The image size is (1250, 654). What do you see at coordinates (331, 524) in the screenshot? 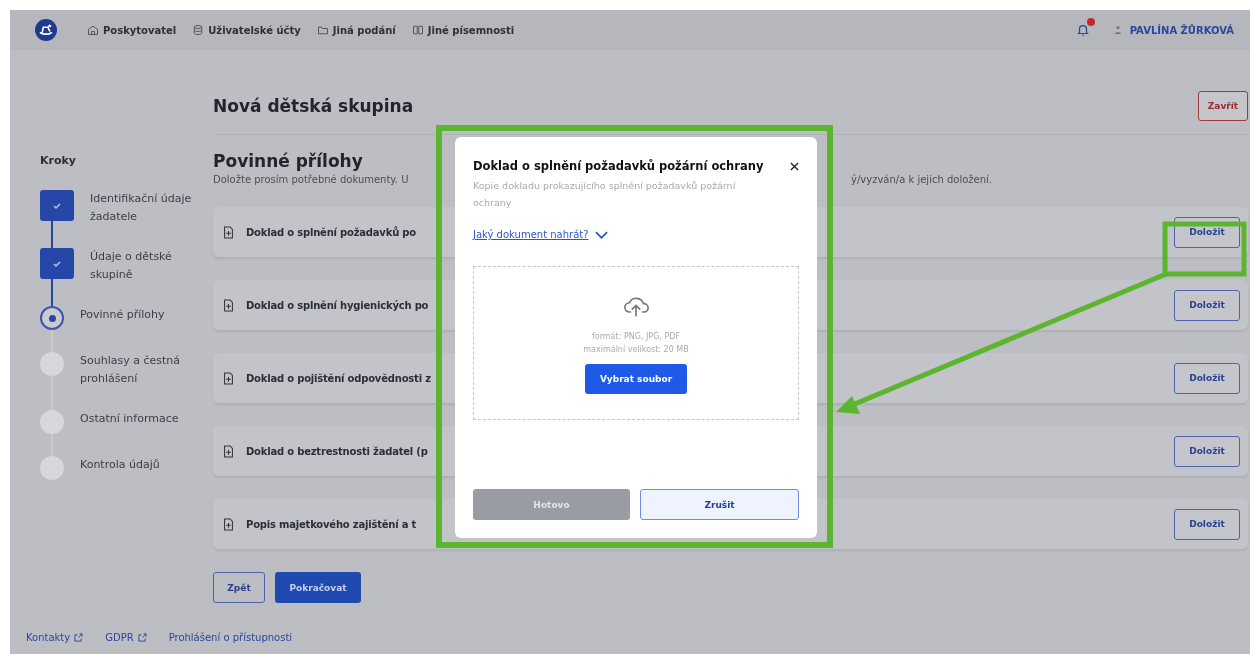
I see `attachment-label: Popis majetkového zajištění a t` at bounding box center [331, 524].